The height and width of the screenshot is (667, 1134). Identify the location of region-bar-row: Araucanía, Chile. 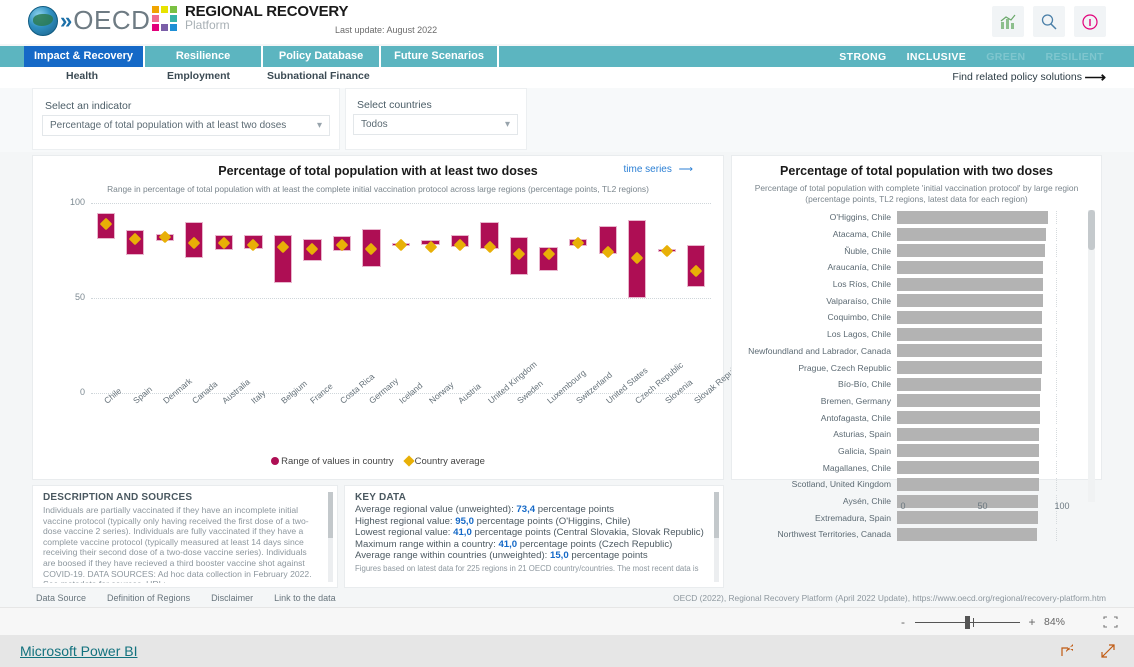
(916, 267).